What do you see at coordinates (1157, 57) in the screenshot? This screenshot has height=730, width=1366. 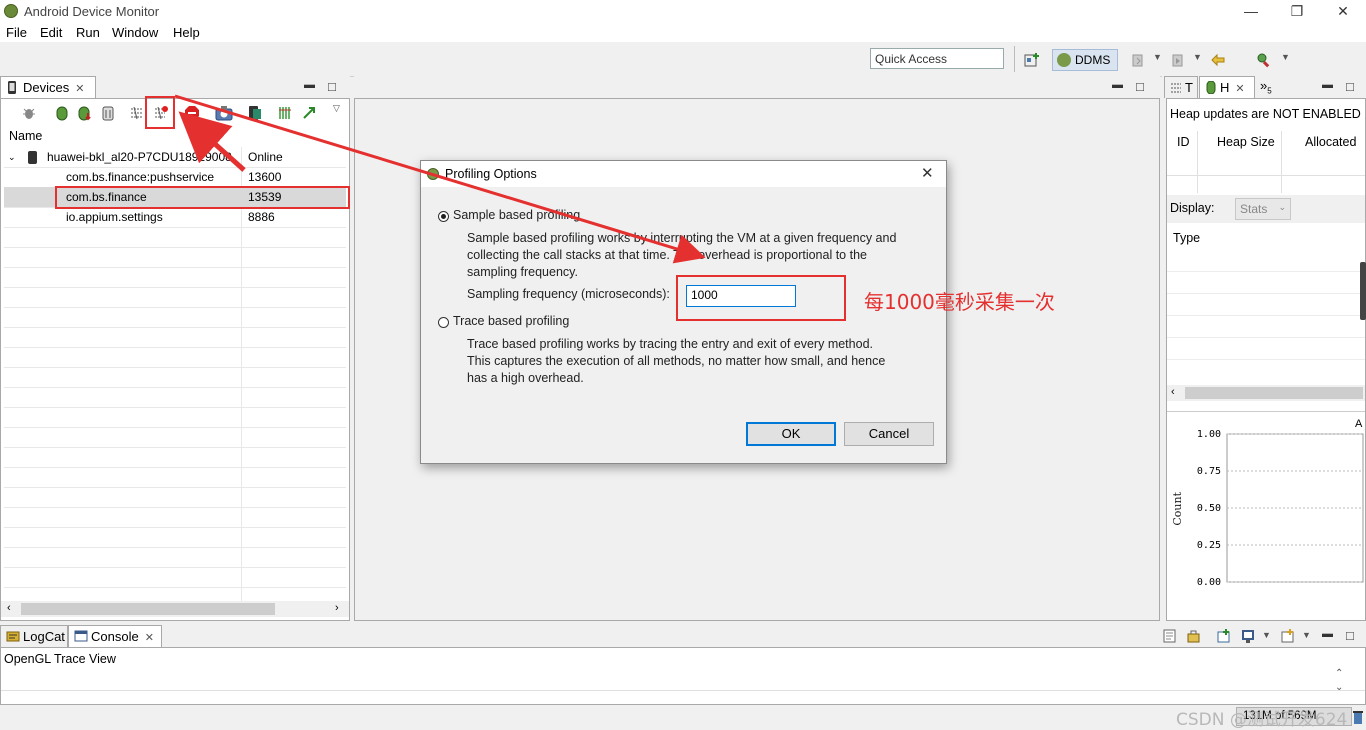 I see `debug-dropdown-icon: ▼` at bounding box center [1157, 57].